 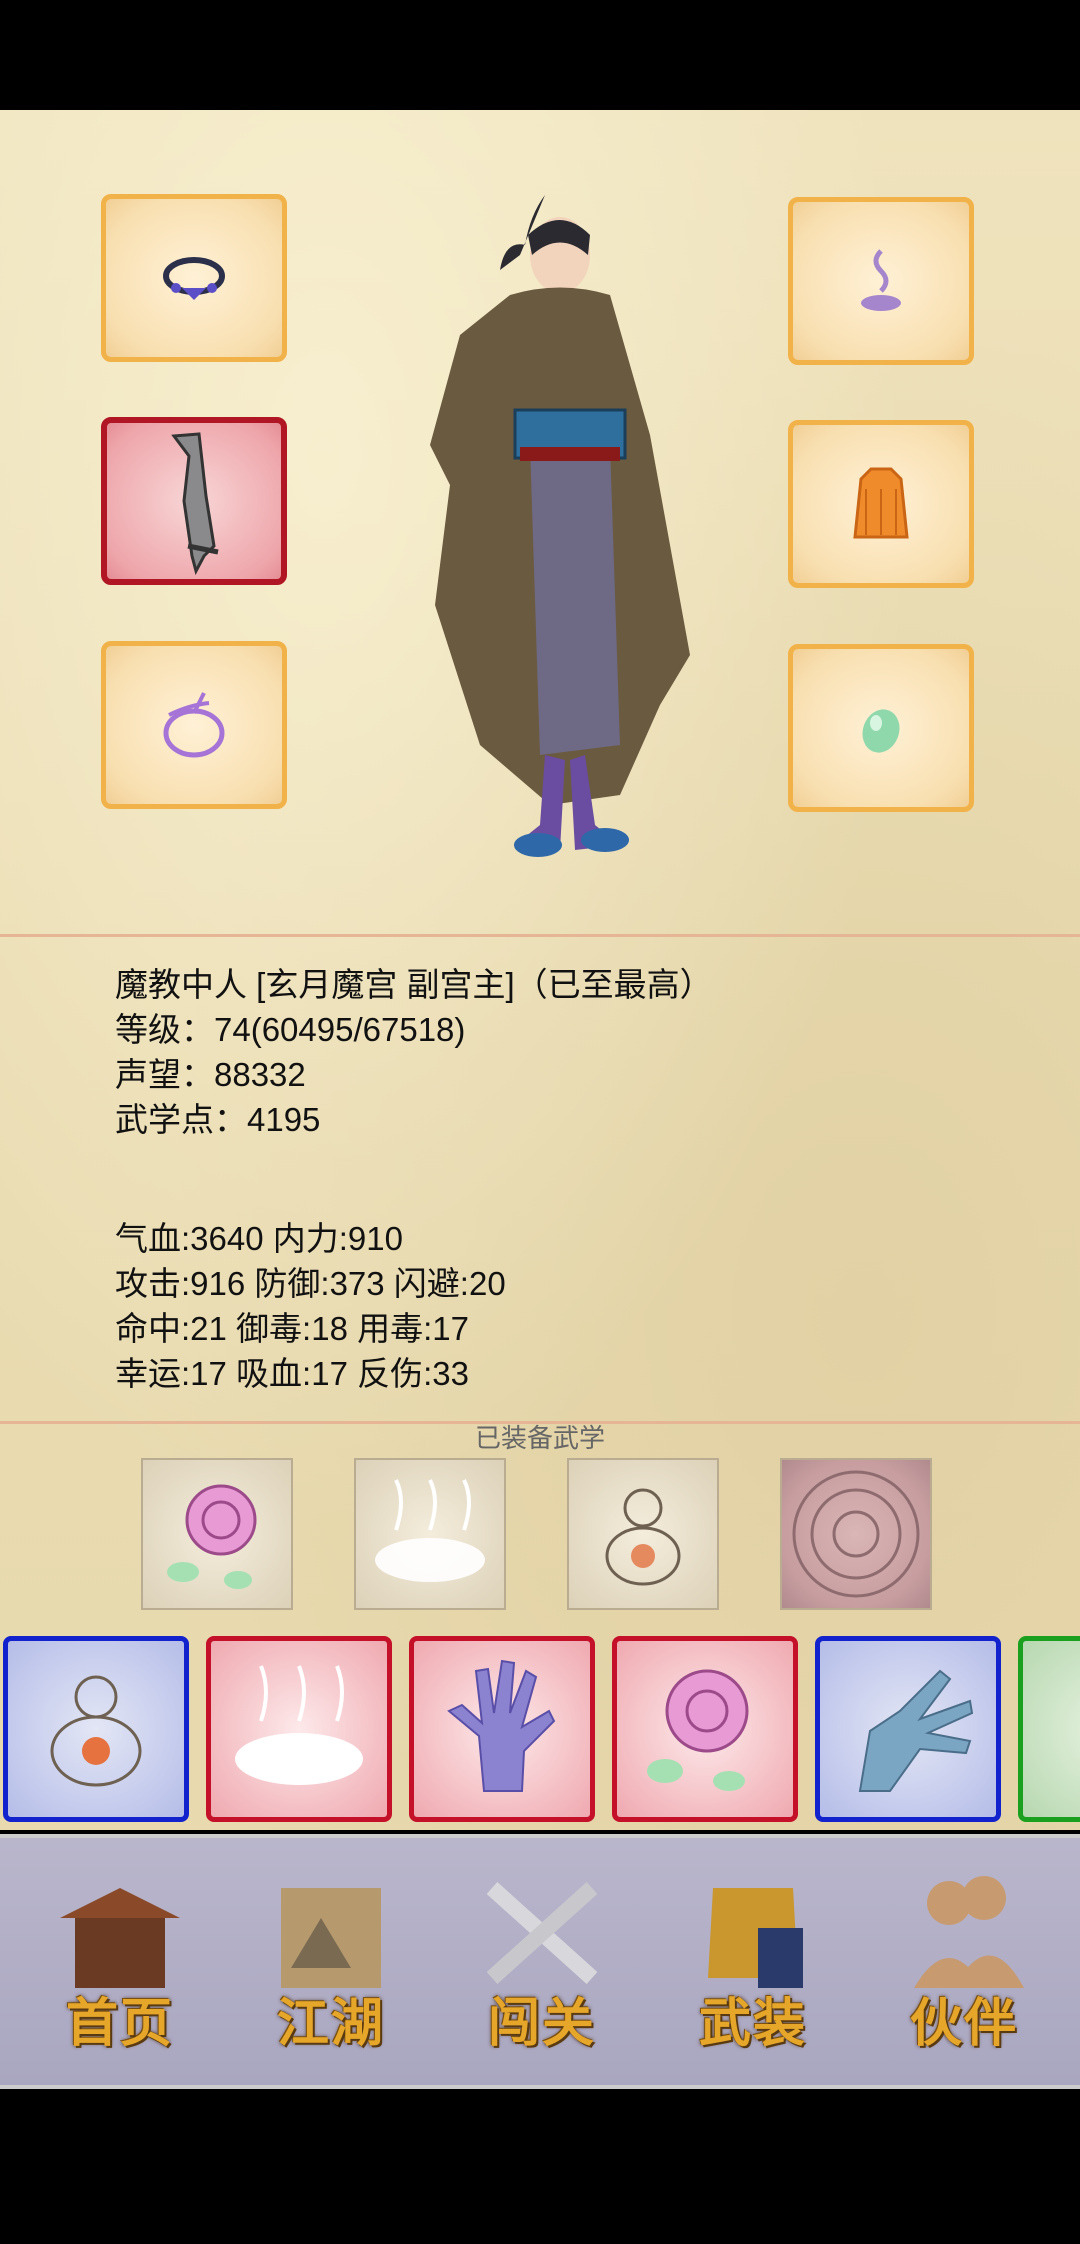 What do you see at coordinates (310, 1283) in the screenshot?
I see `stats-line-2: 攻击:916 防御:373 闪避:20` at bounding box center [310, 1283].